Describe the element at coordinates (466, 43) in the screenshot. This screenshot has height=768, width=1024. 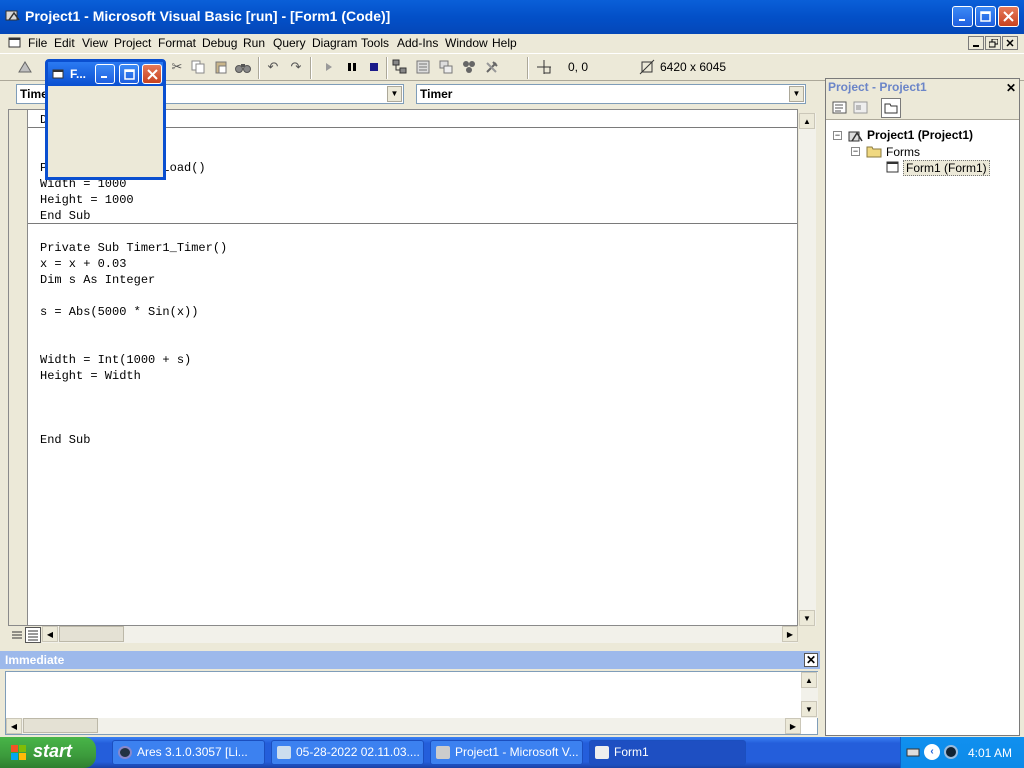
I see `menu-window: Window` at that location.